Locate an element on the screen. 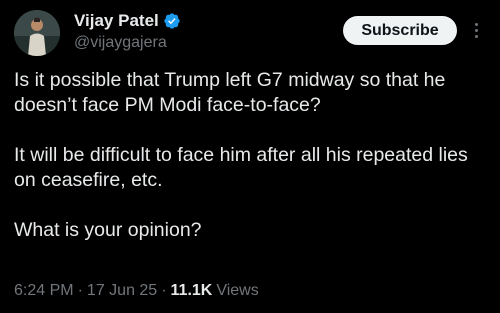  views-count: 11.1K is located at coordinates (191, 290).